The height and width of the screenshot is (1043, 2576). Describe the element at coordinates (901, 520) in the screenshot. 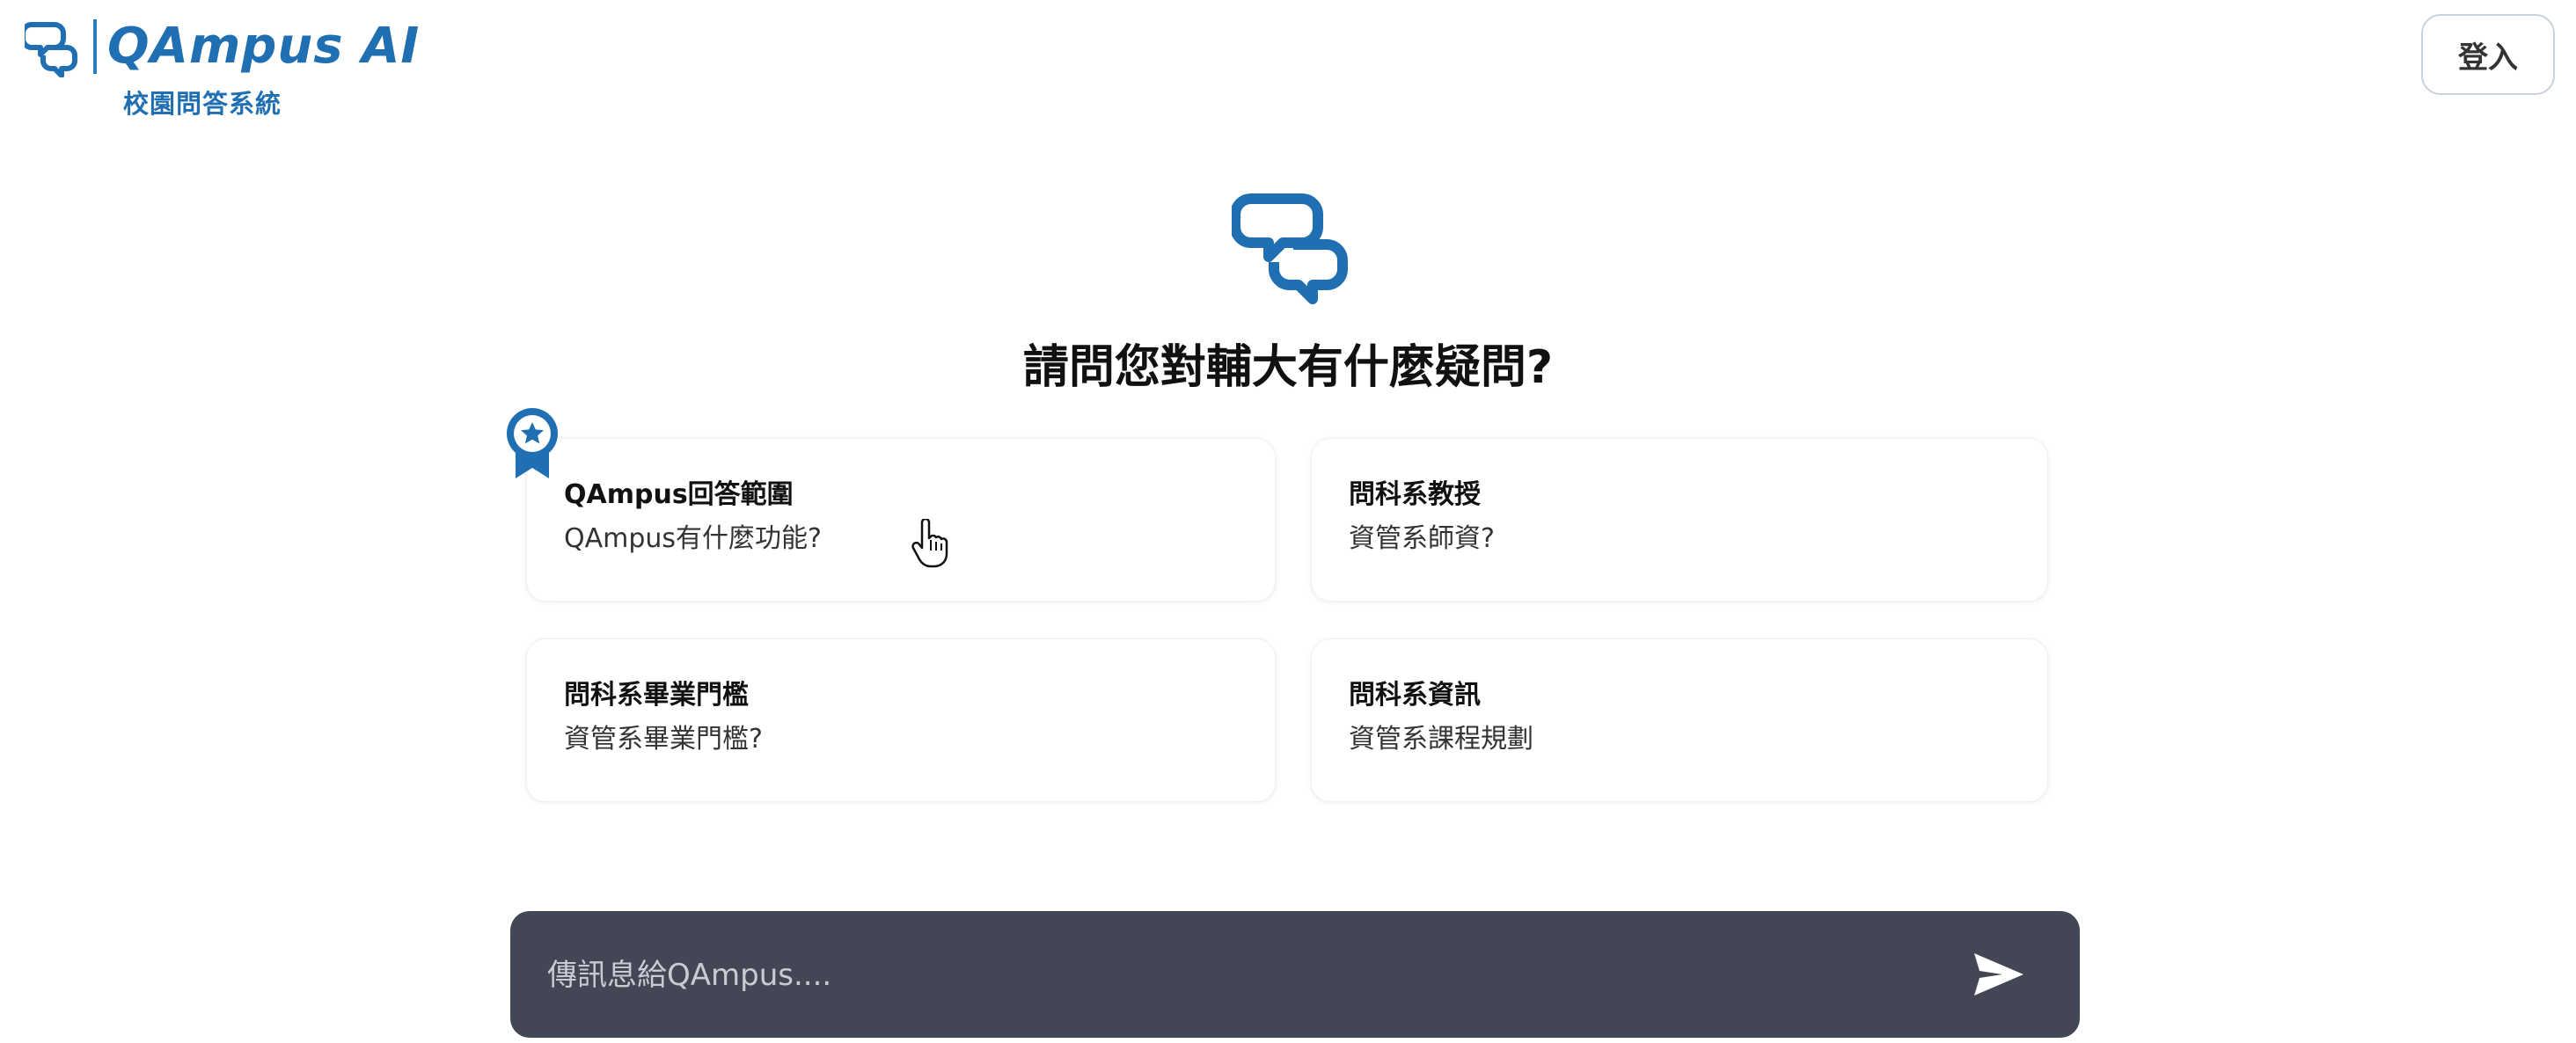

I see `suggestion-card: QAmpus回答範圍 QAmpus有什麼功能?` at that location.